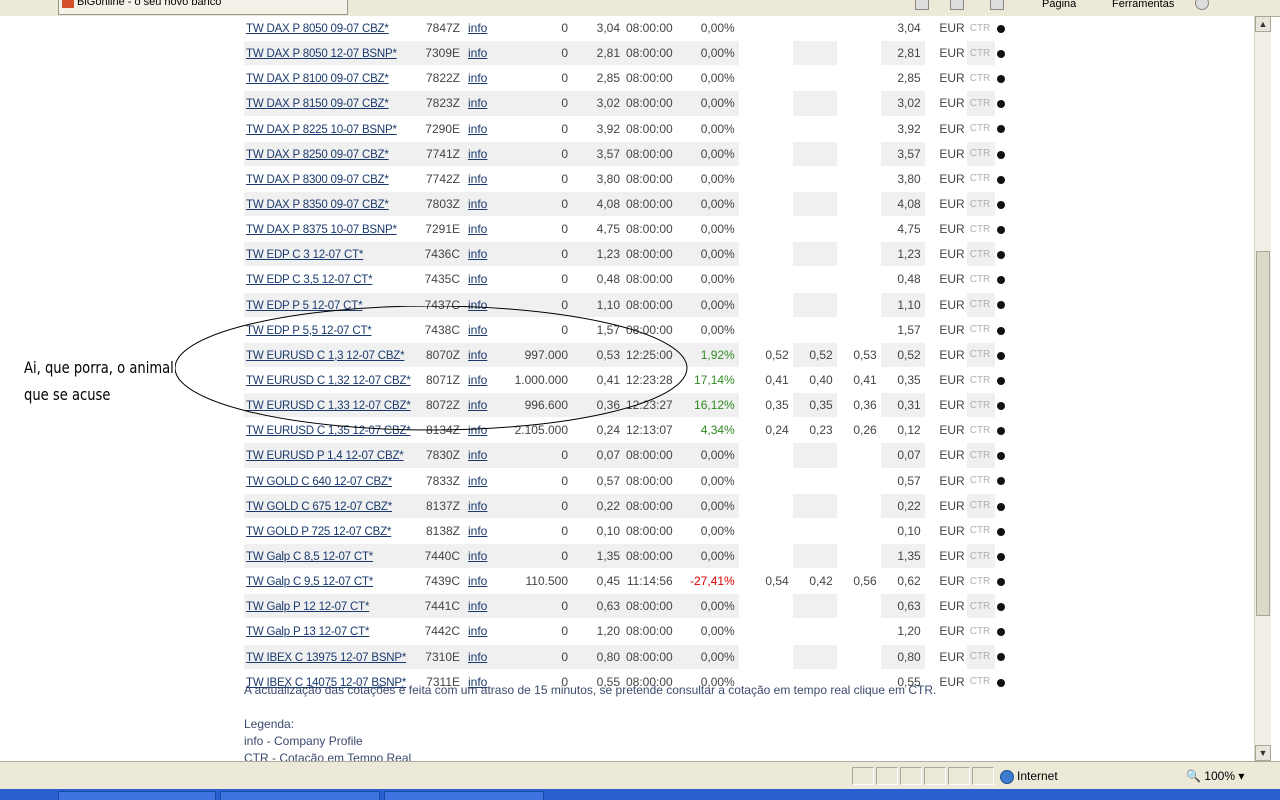 This screenshot has width=1280, height=800. Describe the element at coordinates (1263, 24) in the screenshot. I see `scroll-up-arrow-icon: ▲` at that location.